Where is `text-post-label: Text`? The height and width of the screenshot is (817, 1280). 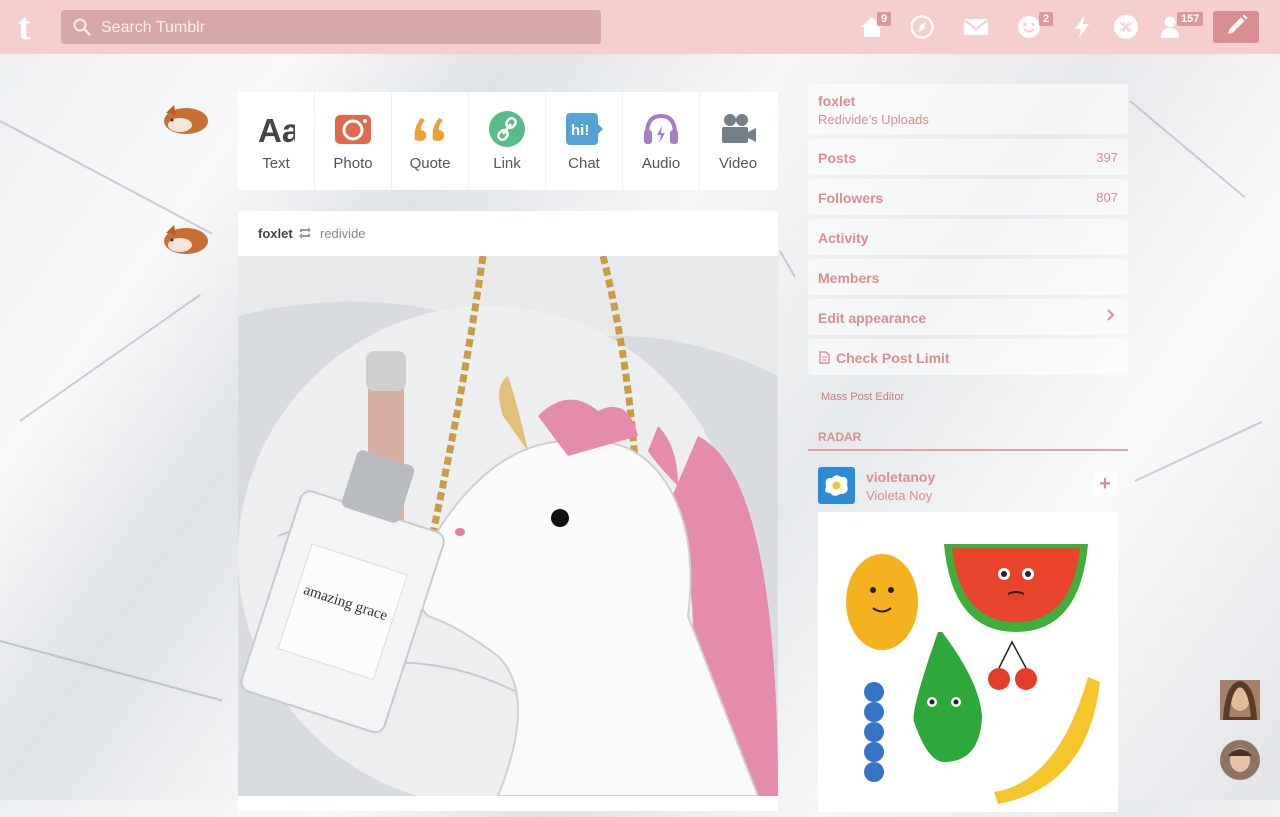 text-post-label: Text is located at coordinates (276, 163).